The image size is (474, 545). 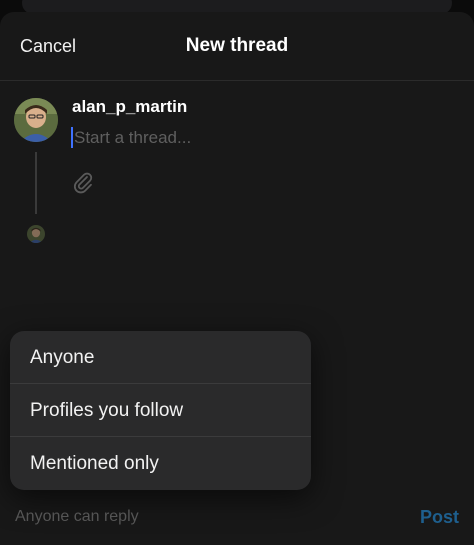 What do you see at coordinates (130, 106) in the screenshot?
I see `username: alan_p_martin` at bounding box center [130, 106].